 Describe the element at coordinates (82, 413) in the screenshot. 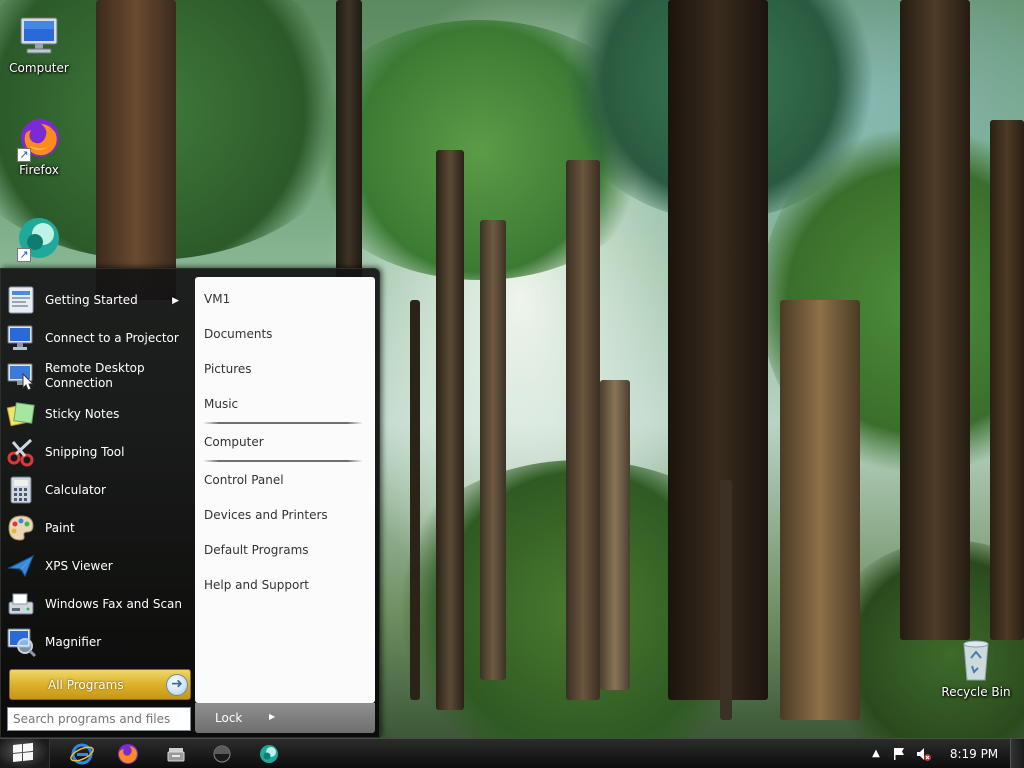

I see `program-label: Sticky Notes` at that location.